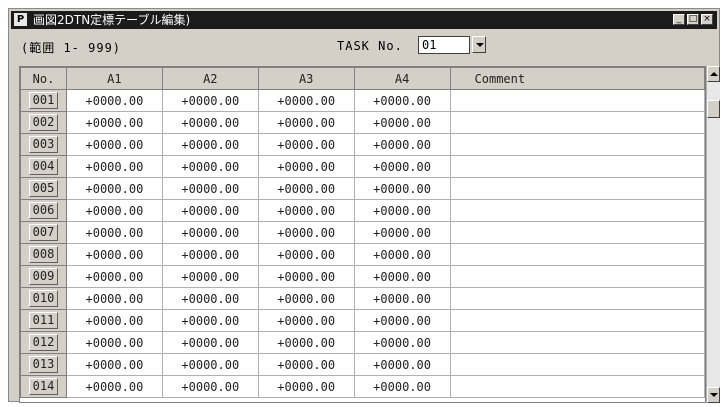  Describe the element at coordinates (43, 144) in the screenshot. I see `row-number-button: 003` at that location.